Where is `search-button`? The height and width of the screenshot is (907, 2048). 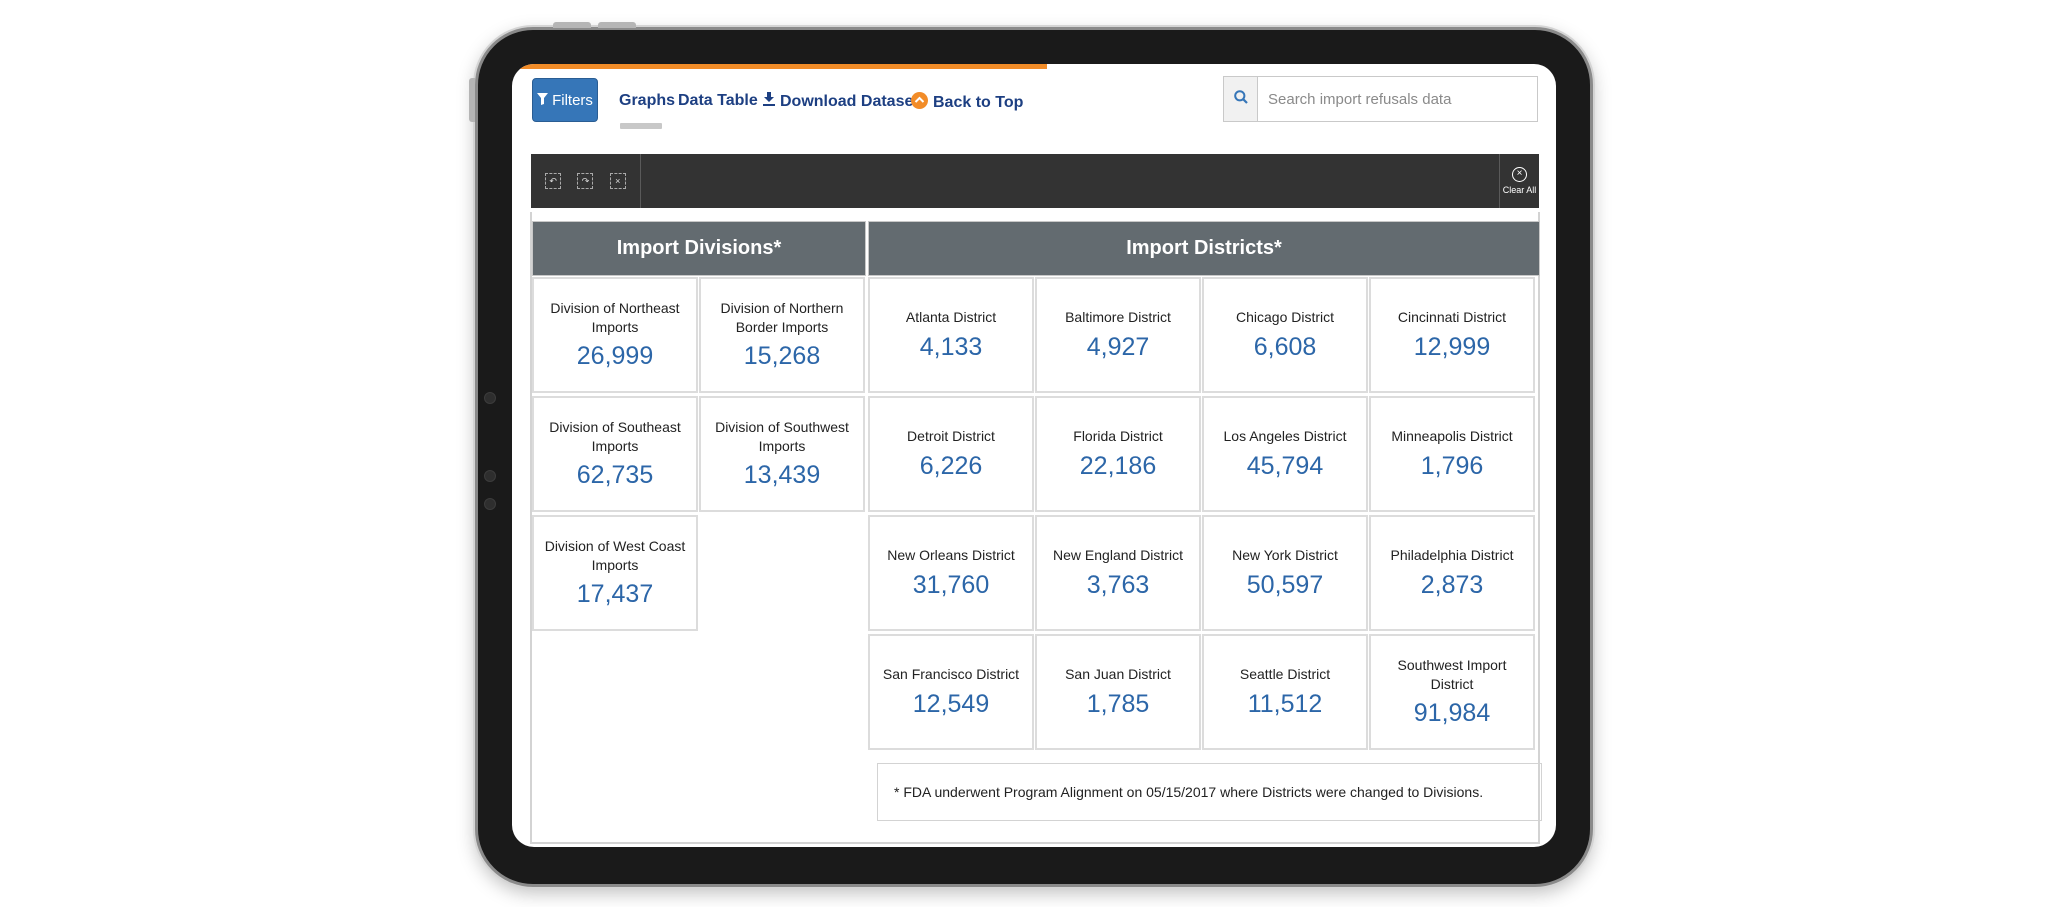
search-button is located at coordinates (1241, 99).